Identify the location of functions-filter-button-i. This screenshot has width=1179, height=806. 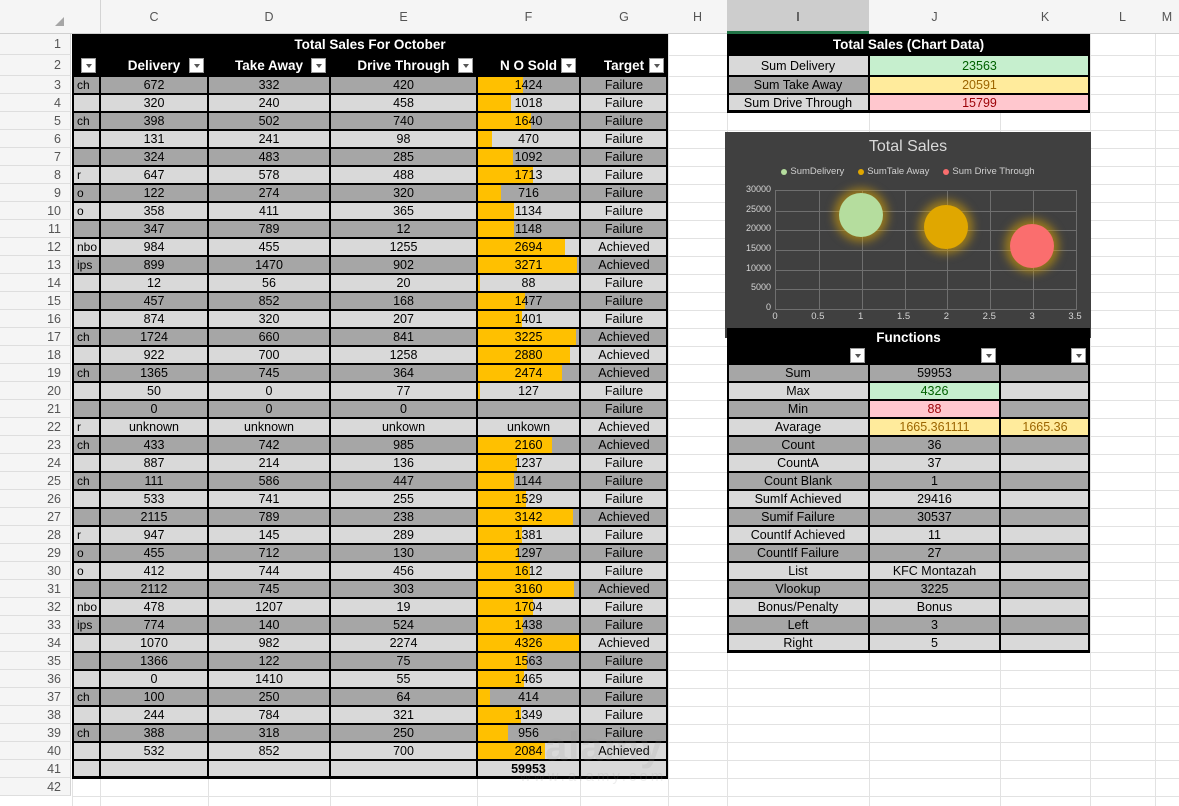
(857, 355).